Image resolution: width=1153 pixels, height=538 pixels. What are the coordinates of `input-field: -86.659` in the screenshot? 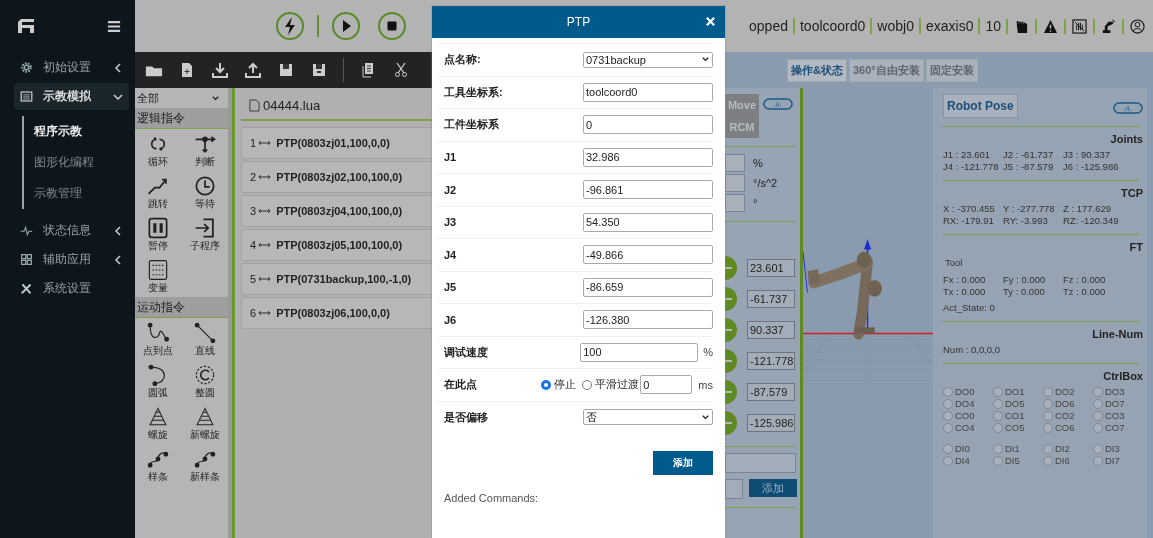 It's located at (648, 287).